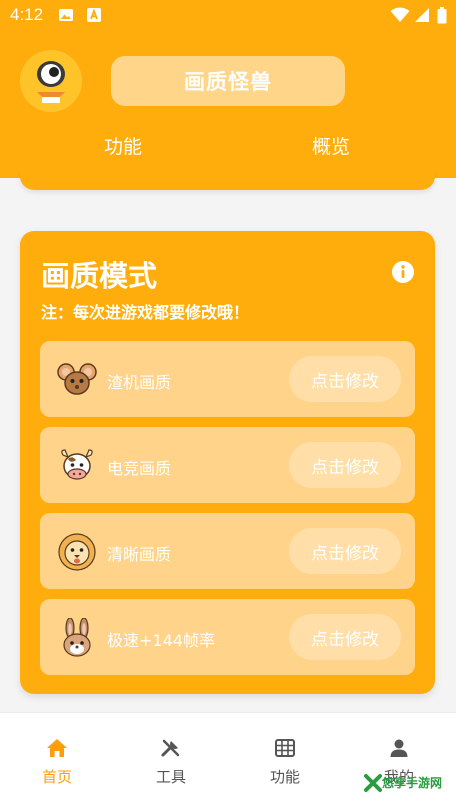  What do you see at coordinates (77, 466) in the screenshot?
I see `cow-icon` at bounding box center [77, 466].